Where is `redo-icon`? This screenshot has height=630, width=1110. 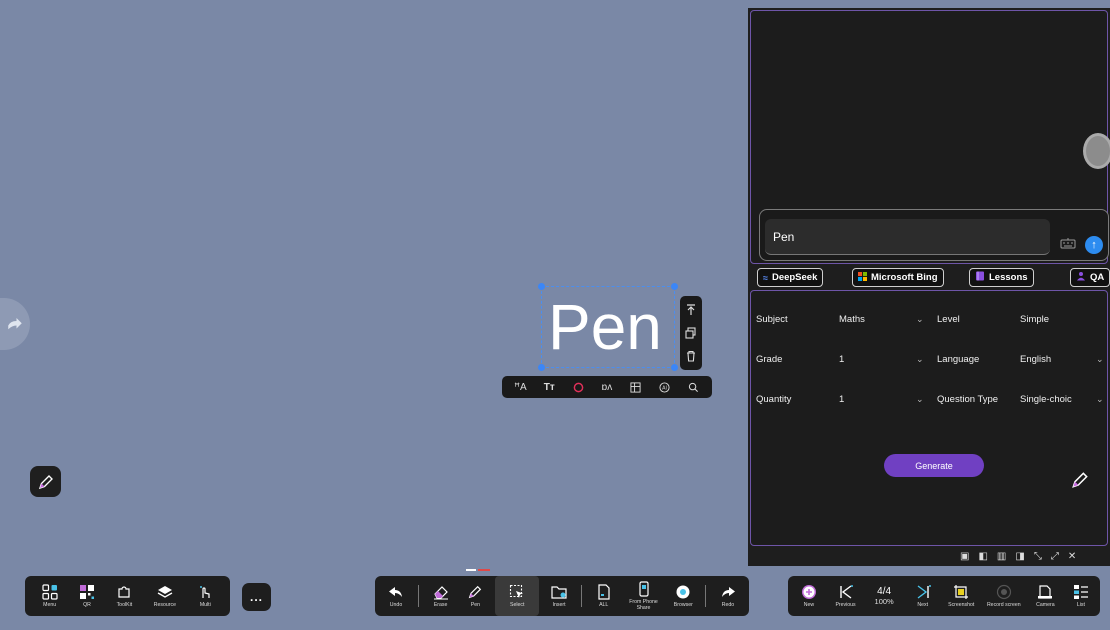
redo-icon is located at coordinates (728, 592).